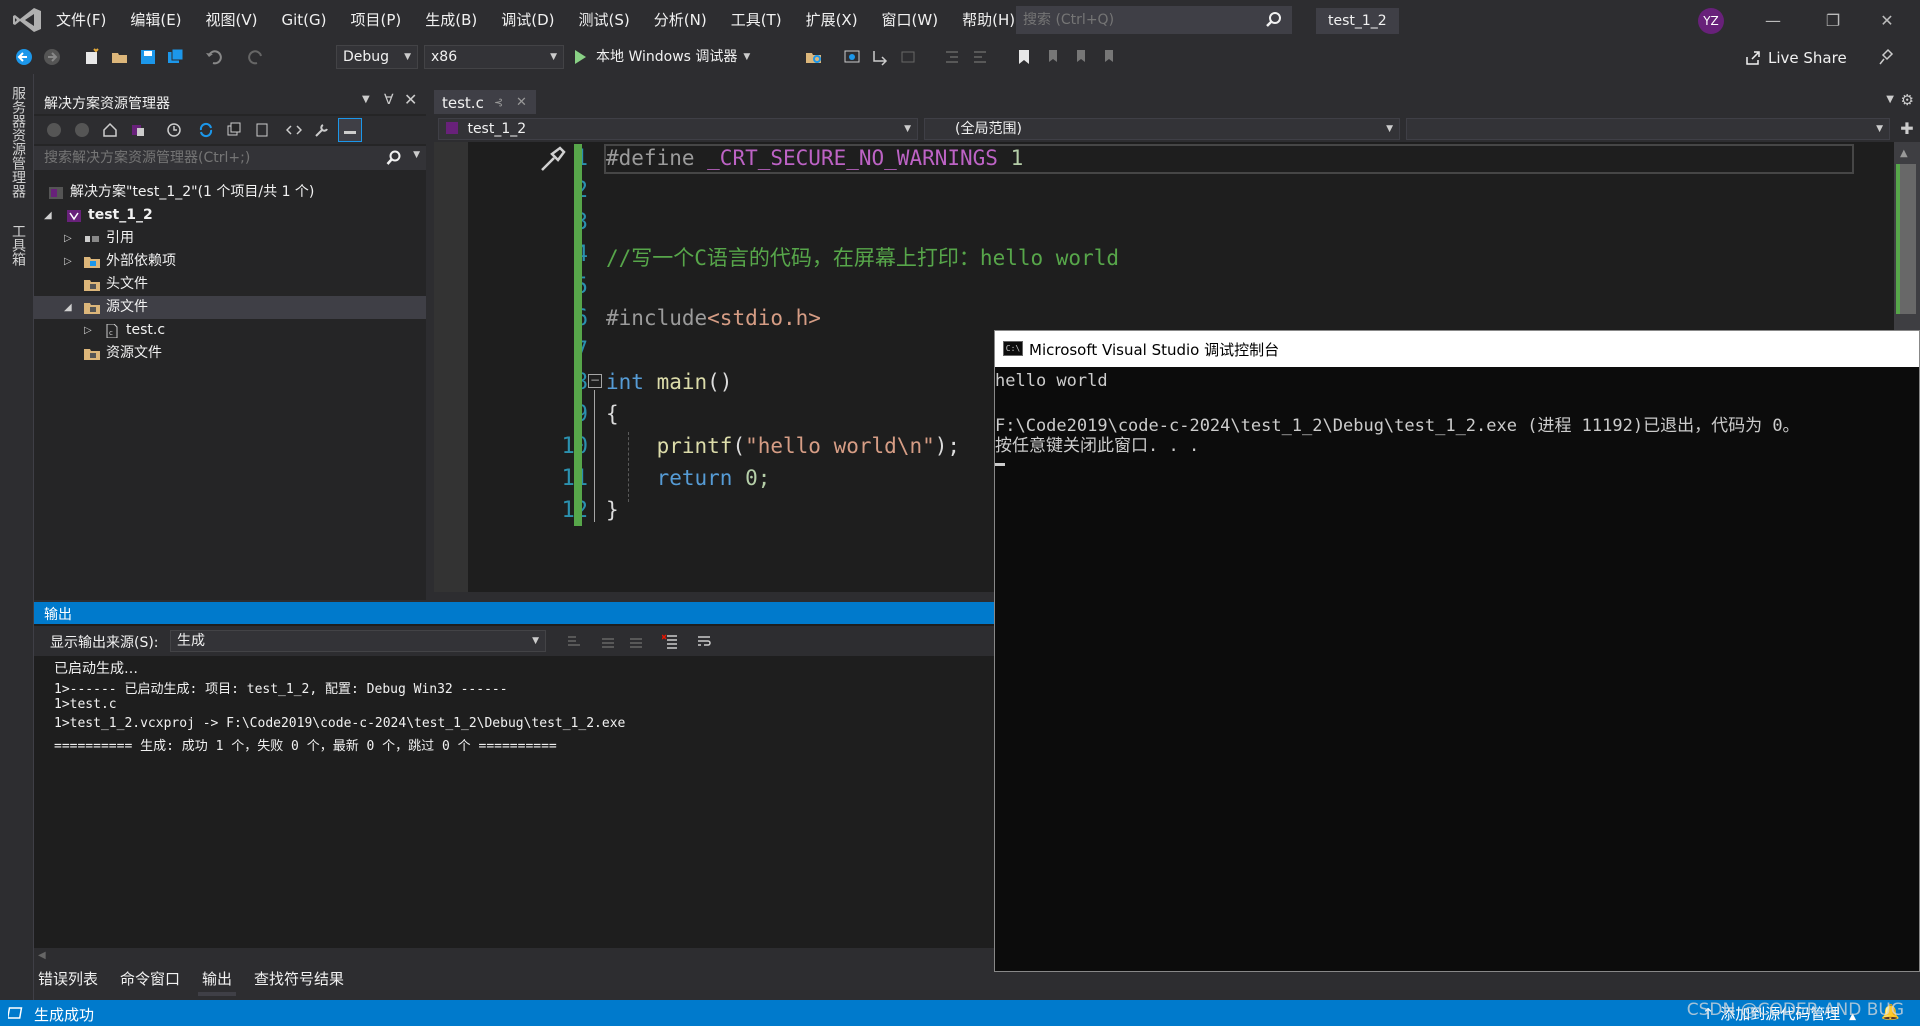 The width and height of the screenshot is (1920, 1026). I want to click on tab-output: 输出, so click(217, 981).